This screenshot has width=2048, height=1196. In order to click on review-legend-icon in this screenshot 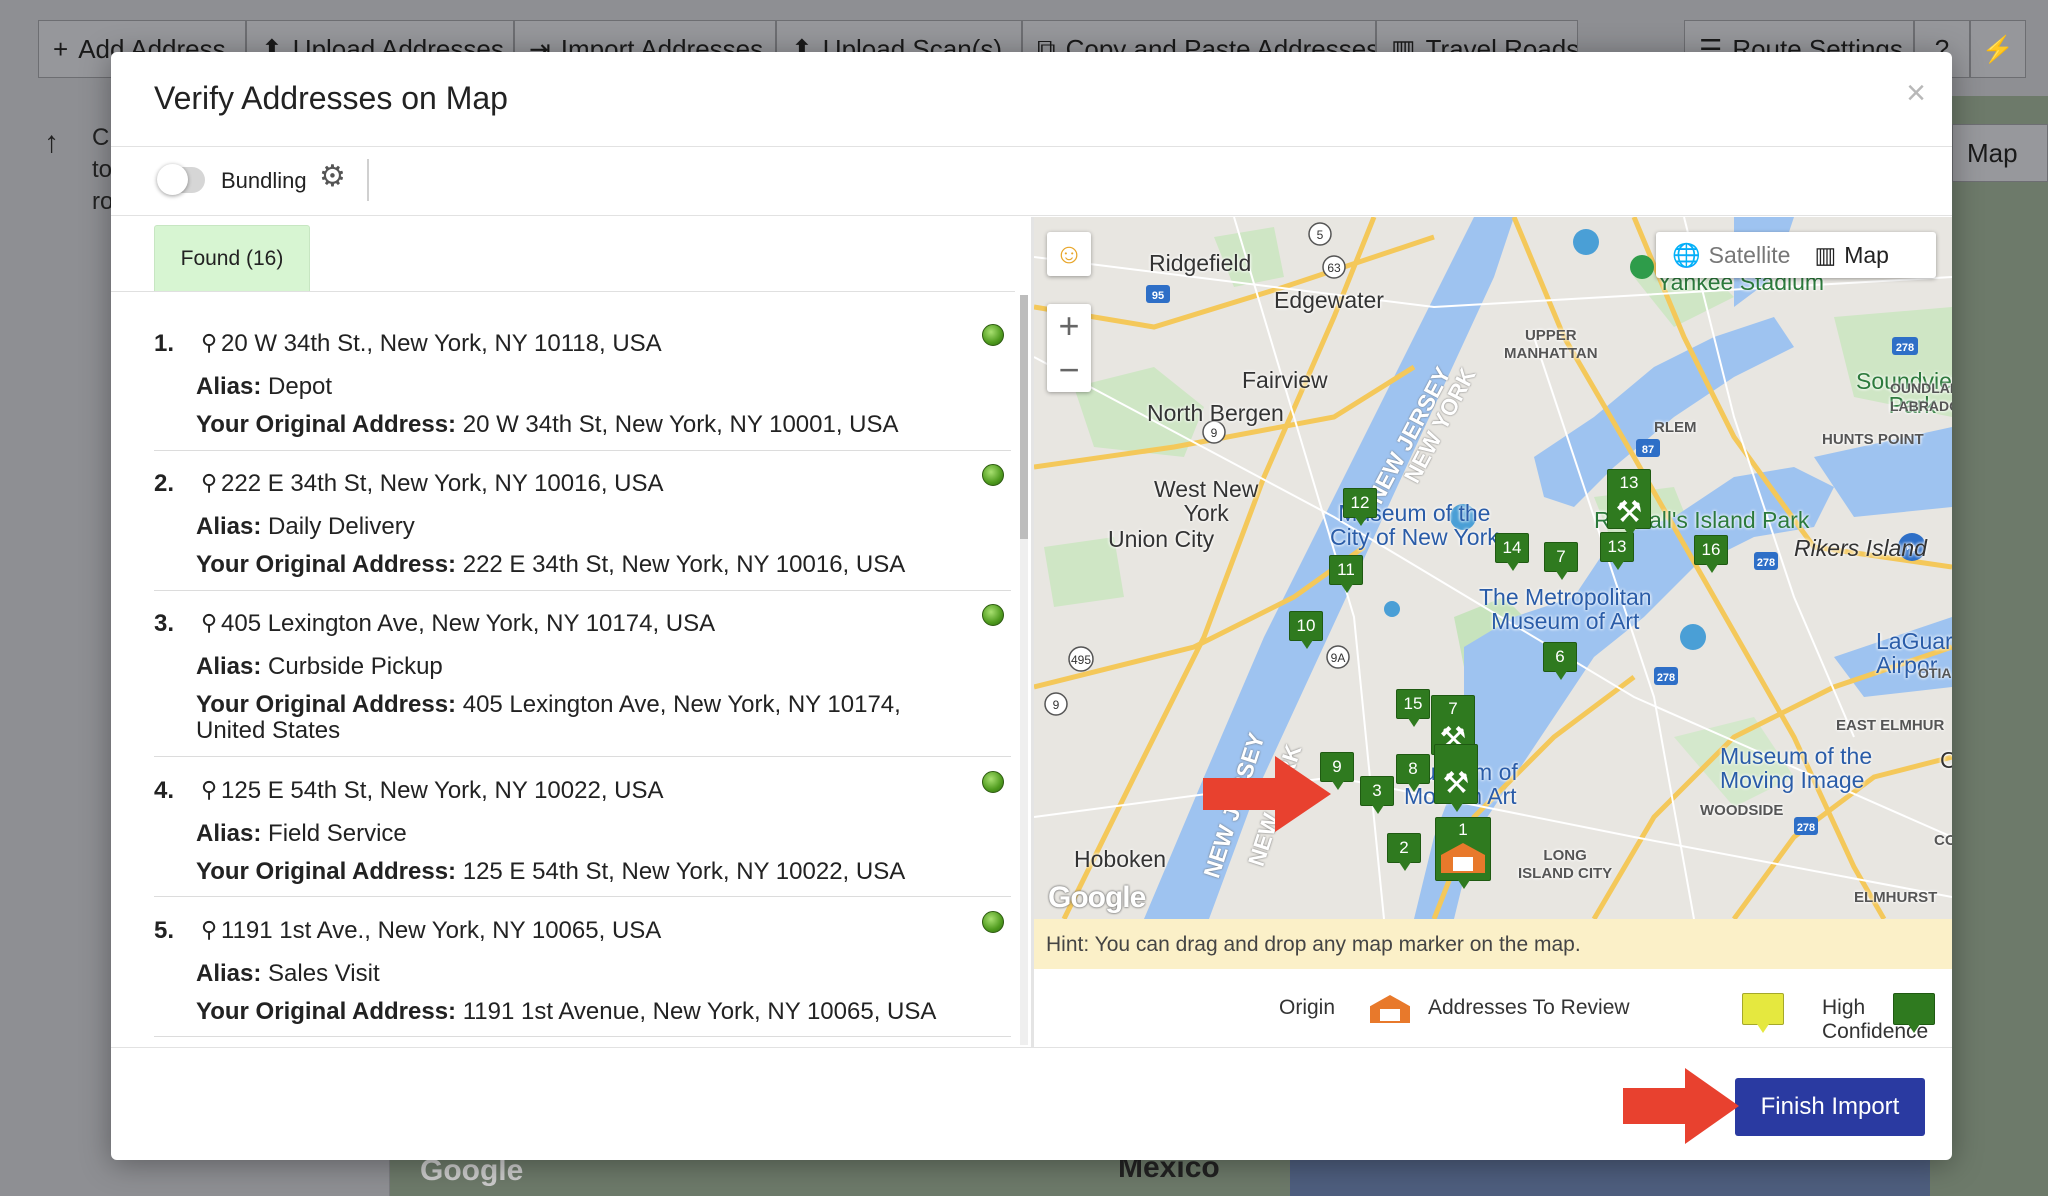, I will do `click(1763, 1013)`.